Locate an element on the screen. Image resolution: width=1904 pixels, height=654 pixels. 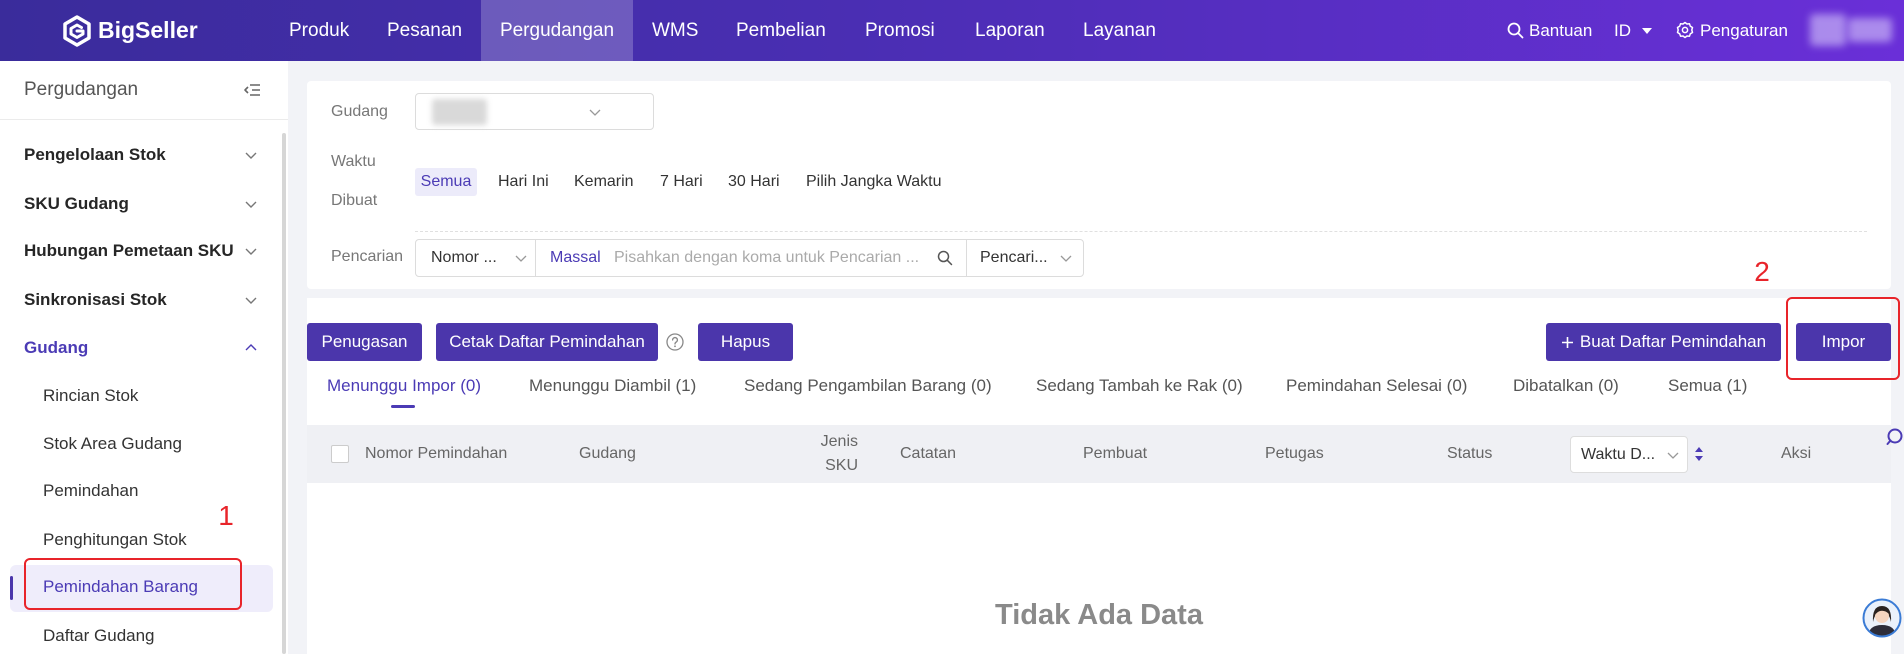
time-option-hari-ini: Hari Ini is located at coordinates (523, 182).